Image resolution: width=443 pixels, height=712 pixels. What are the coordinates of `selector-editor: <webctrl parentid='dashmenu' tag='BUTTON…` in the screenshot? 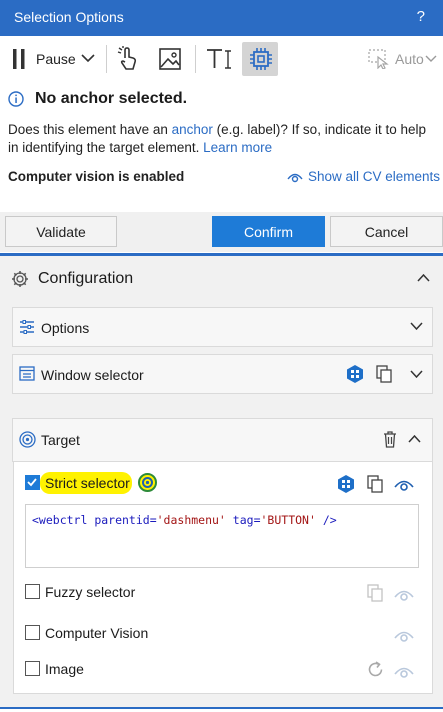 It's located at (222, 536).